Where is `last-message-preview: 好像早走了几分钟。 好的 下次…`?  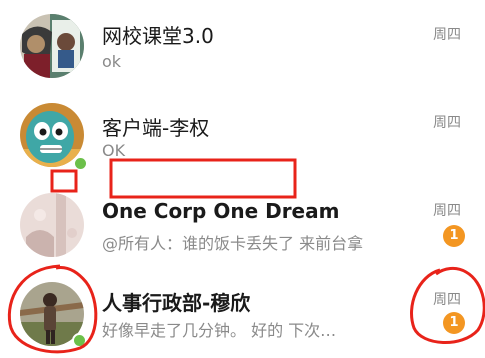
last-message-preview: 好像早走了几分钟。 好的 下次… is located at coordinates (219, 330).